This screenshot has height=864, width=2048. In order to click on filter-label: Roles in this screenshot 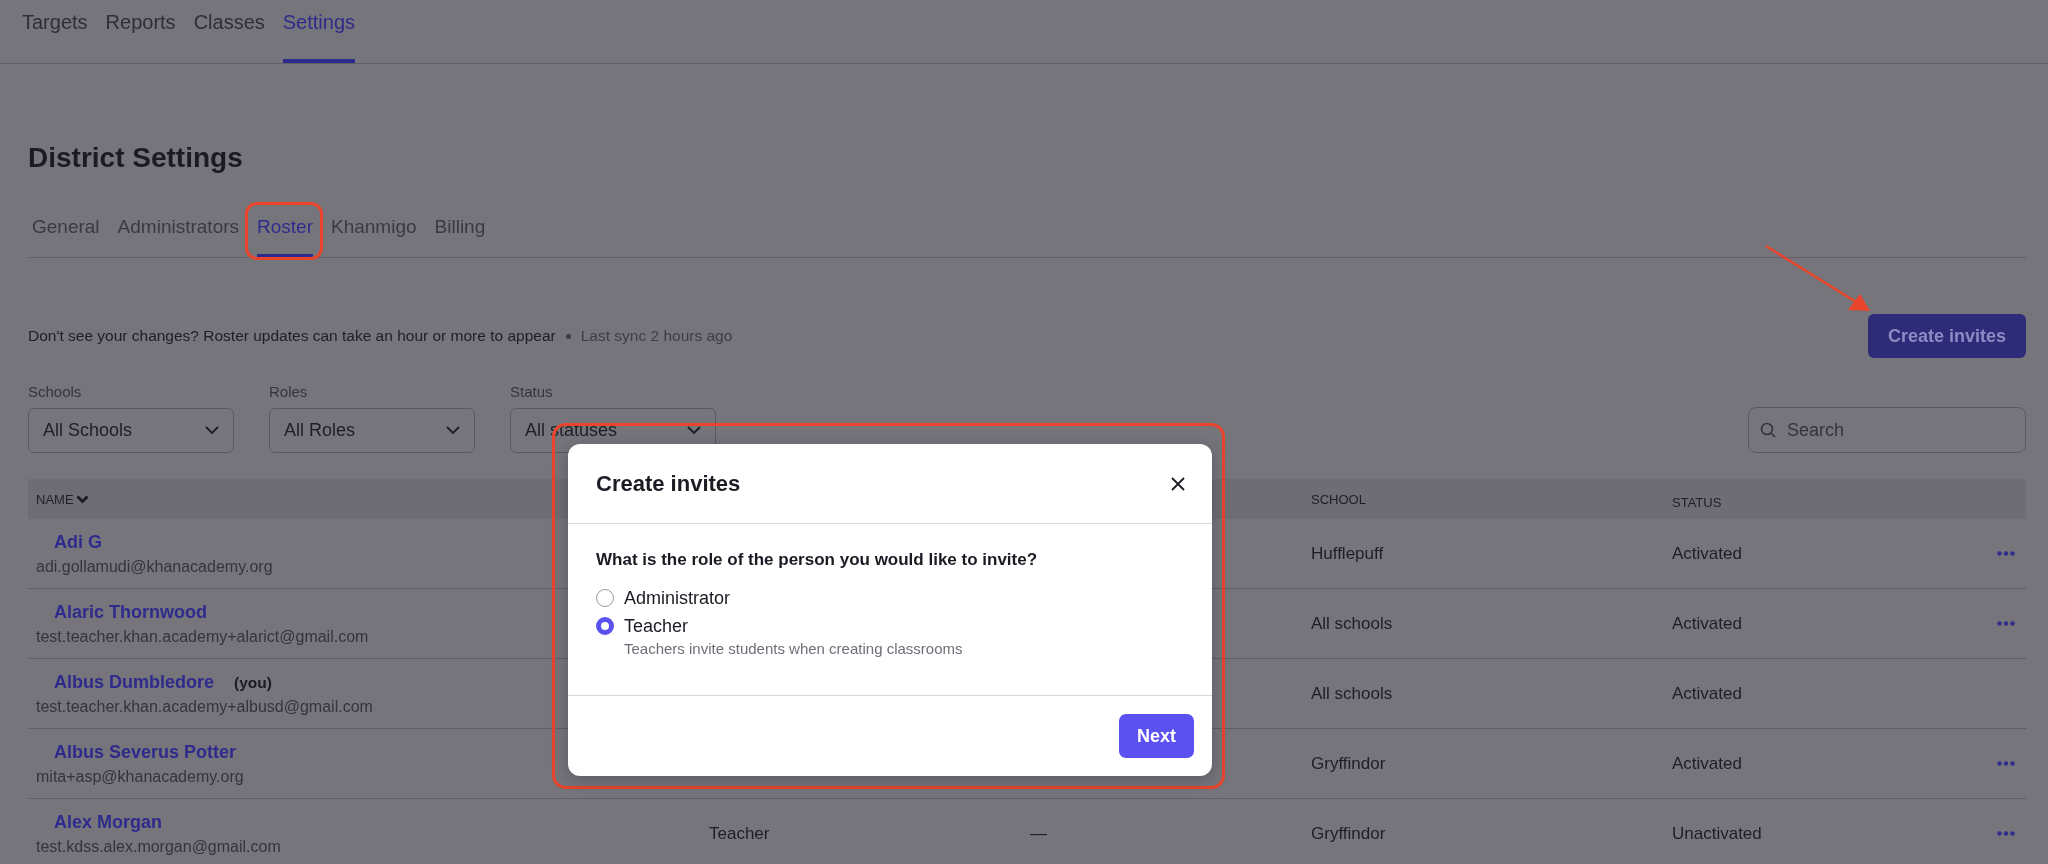, I will do `click(289, 391)`.